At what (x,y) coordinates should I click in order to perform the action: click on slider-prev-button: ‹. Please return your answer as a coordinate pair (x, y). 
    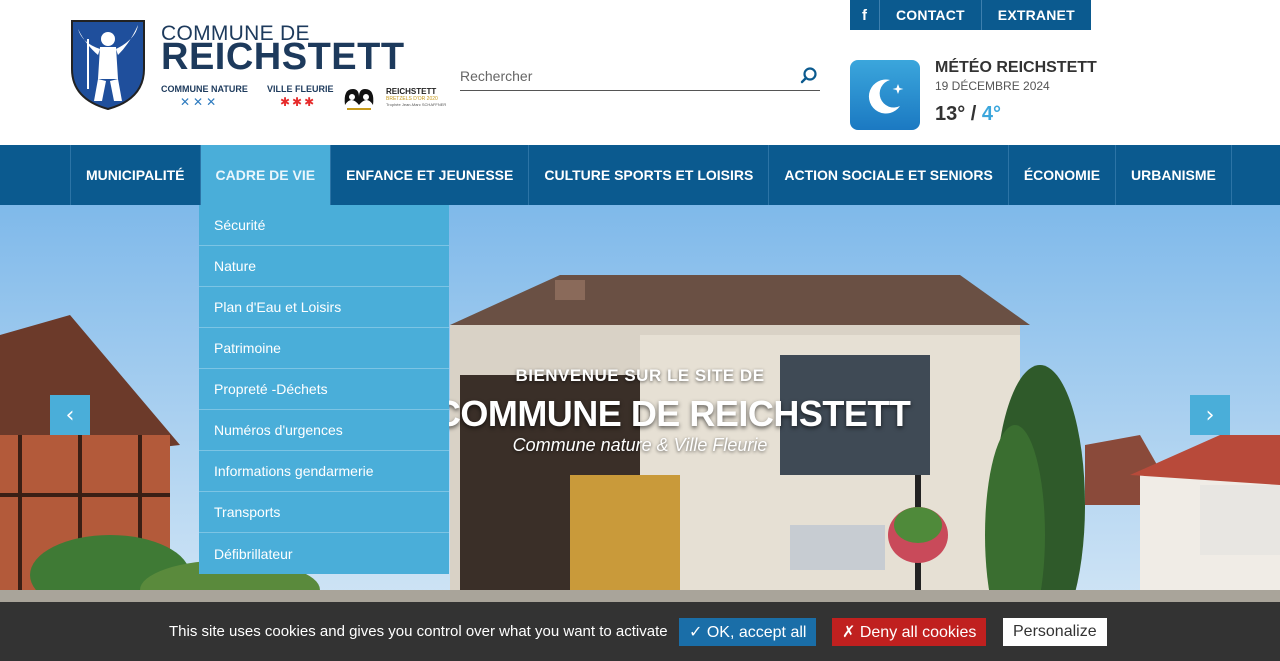
    Looking at the image, I should click on (70, 415).